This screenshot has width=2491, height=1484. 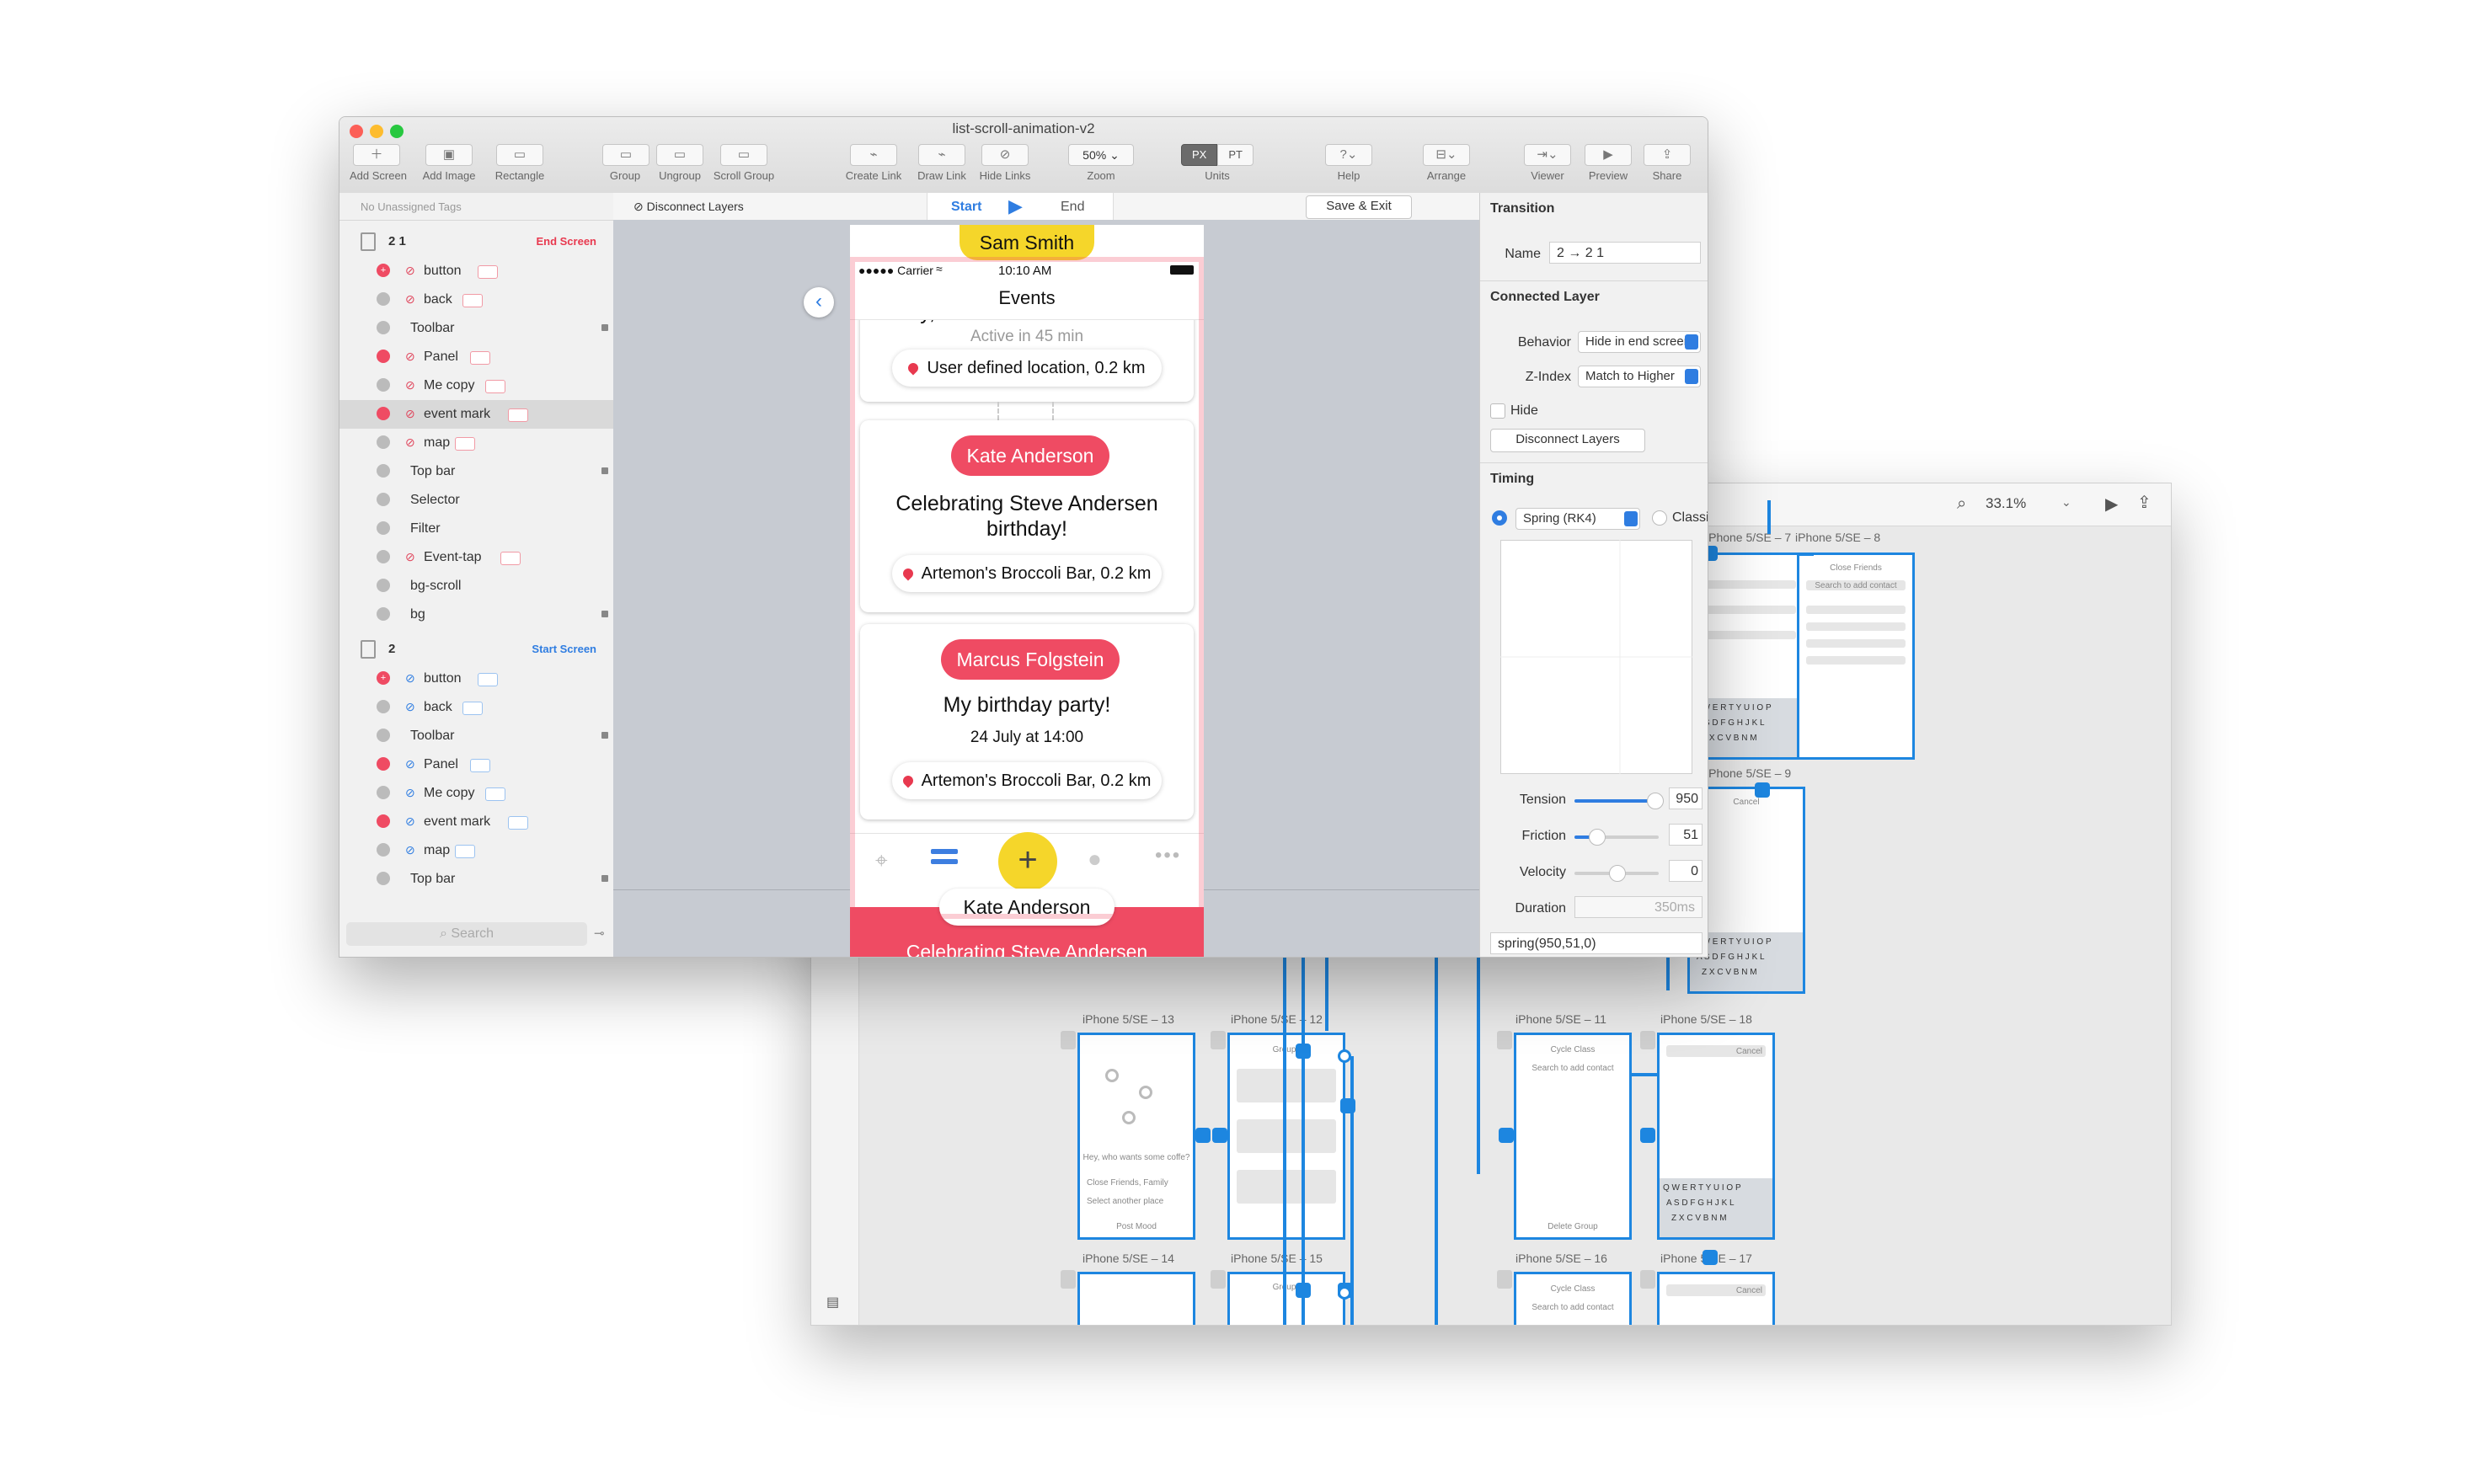 What do you see at coordinates (1686, 835) in the screenshot?
I see `friction-input: 51` at bounding box center [1686, 835].